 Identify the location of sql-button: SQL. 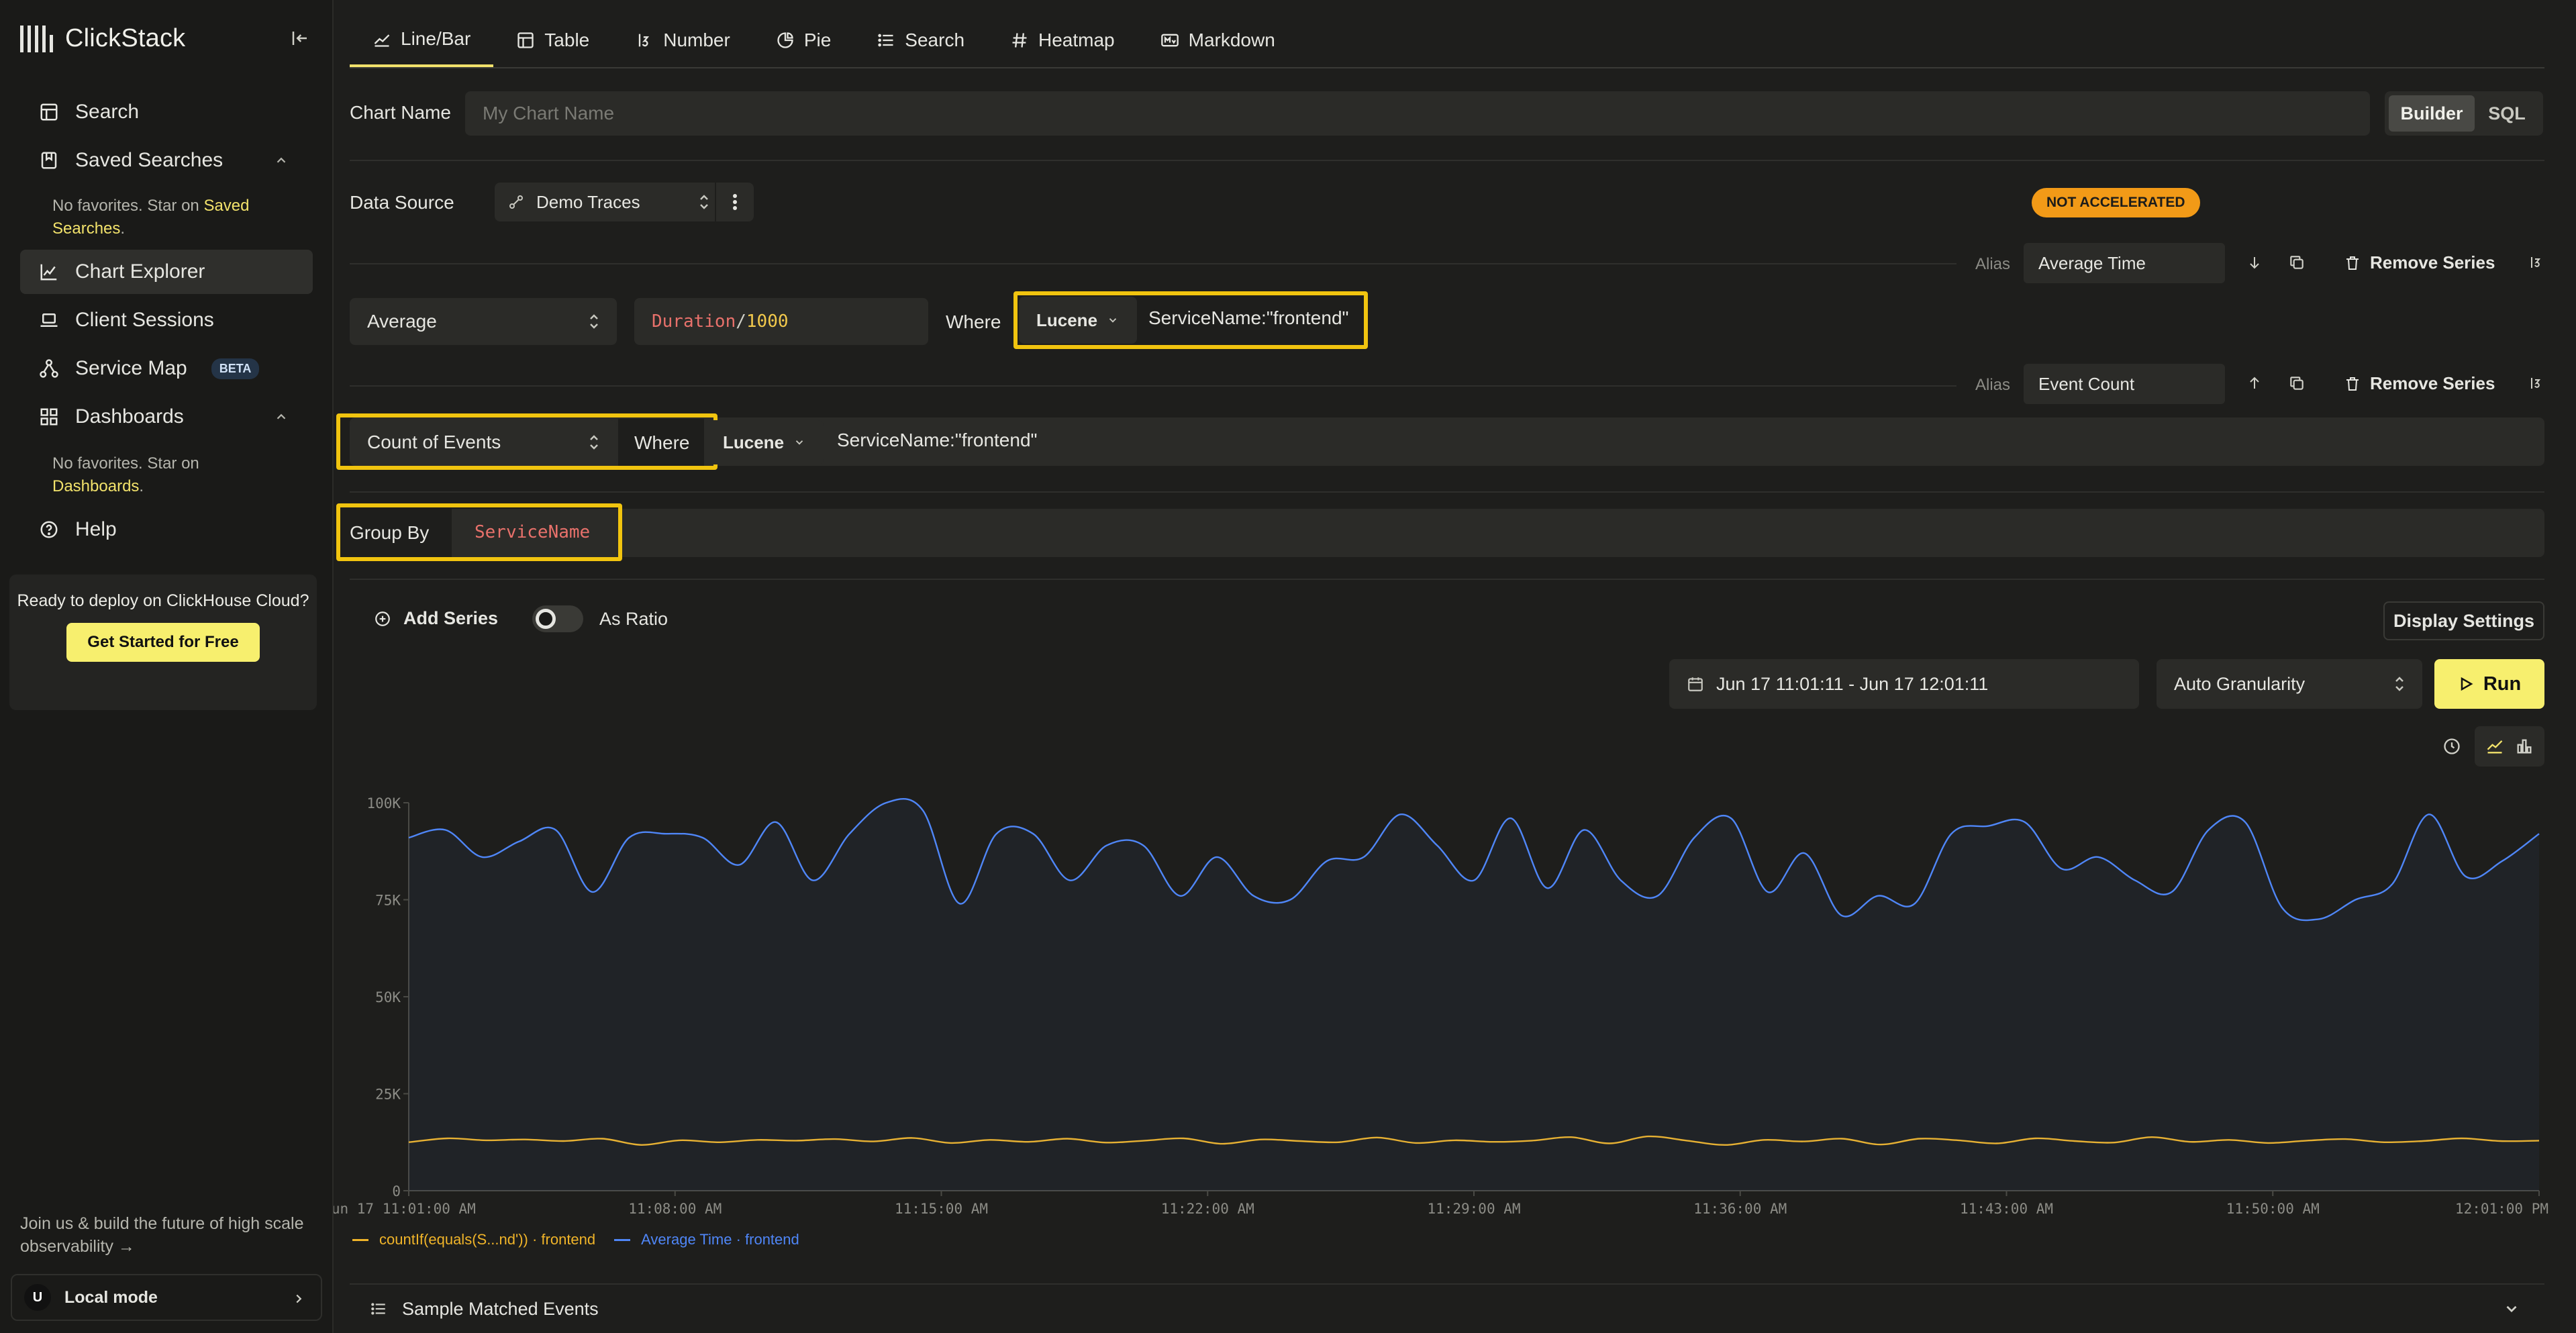
(2507, 113).